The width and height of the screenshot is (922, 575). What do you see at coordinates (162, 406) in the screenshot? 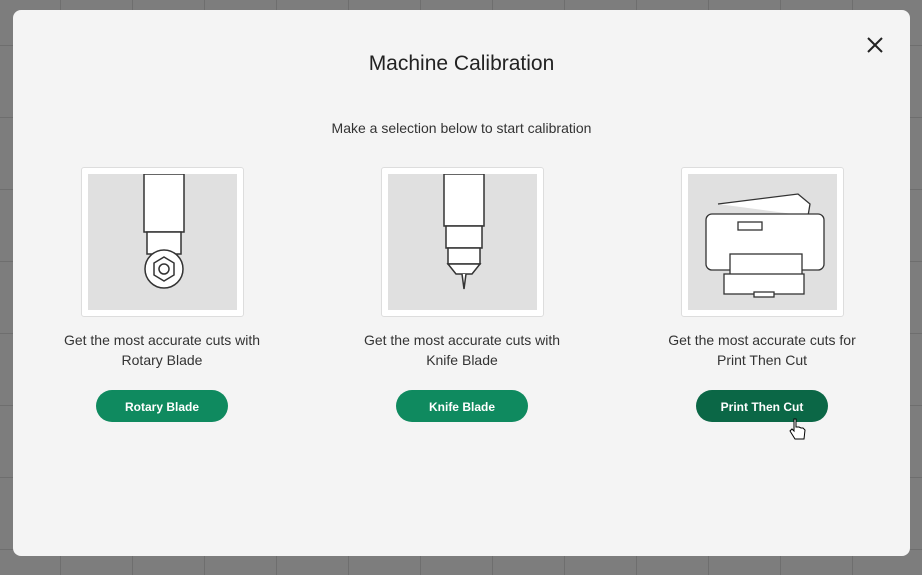
I see `rotary-blade-button: Rotary Blade` at bounding box center [162, 406].